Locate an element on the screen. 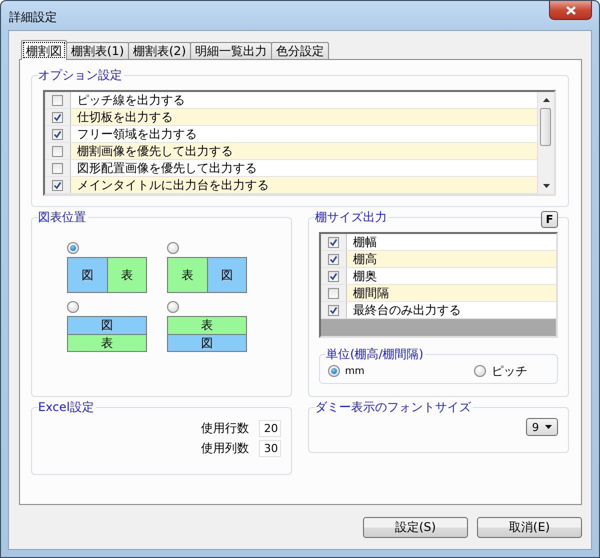 This screenshot has height=558, width=600. group-title: 棚サイズ出力 is located at coordinates (352, 217).